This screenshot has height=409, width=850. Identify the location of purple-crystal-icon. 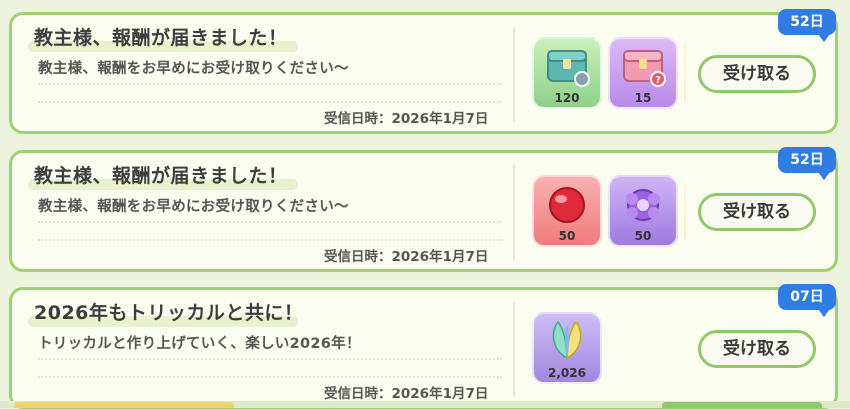
(643, 205).